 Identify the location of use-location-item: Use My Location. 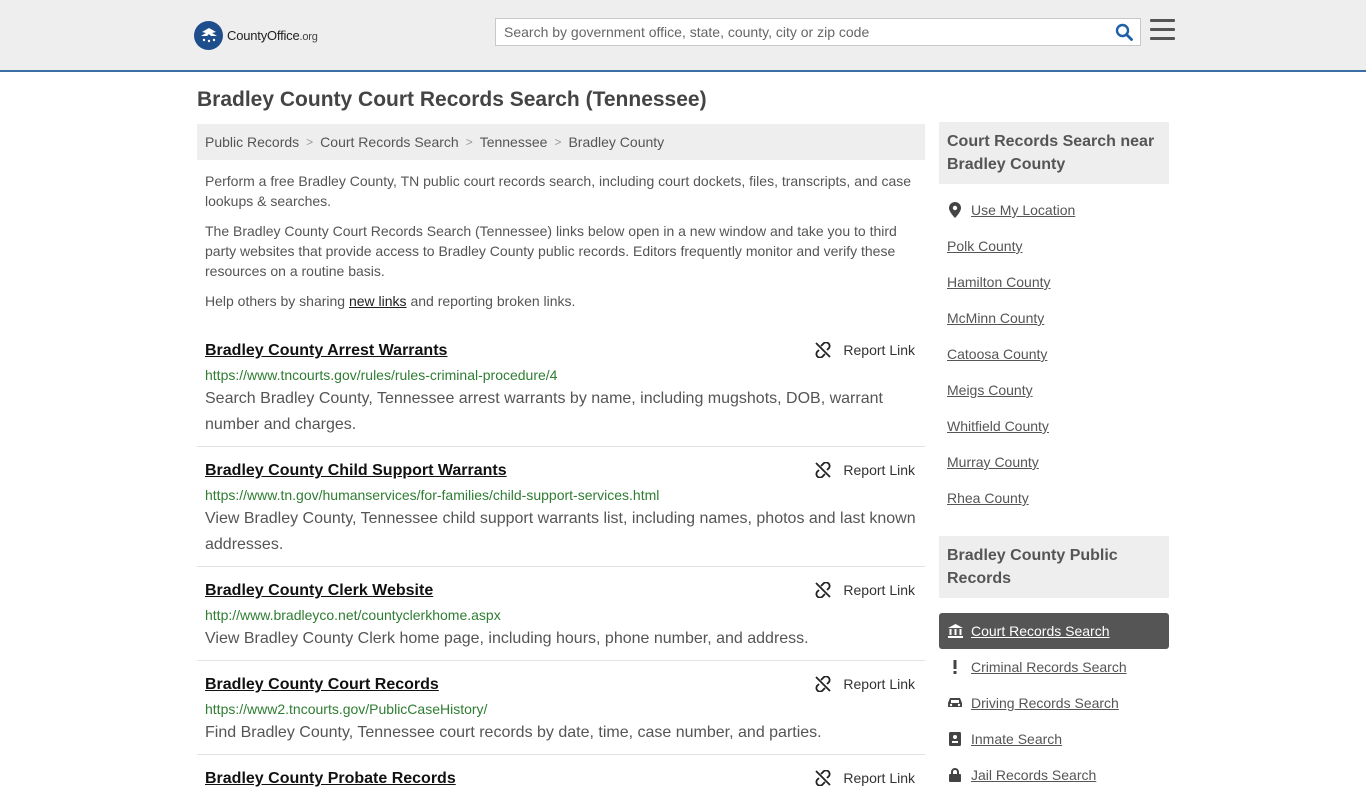
(1058, 210).